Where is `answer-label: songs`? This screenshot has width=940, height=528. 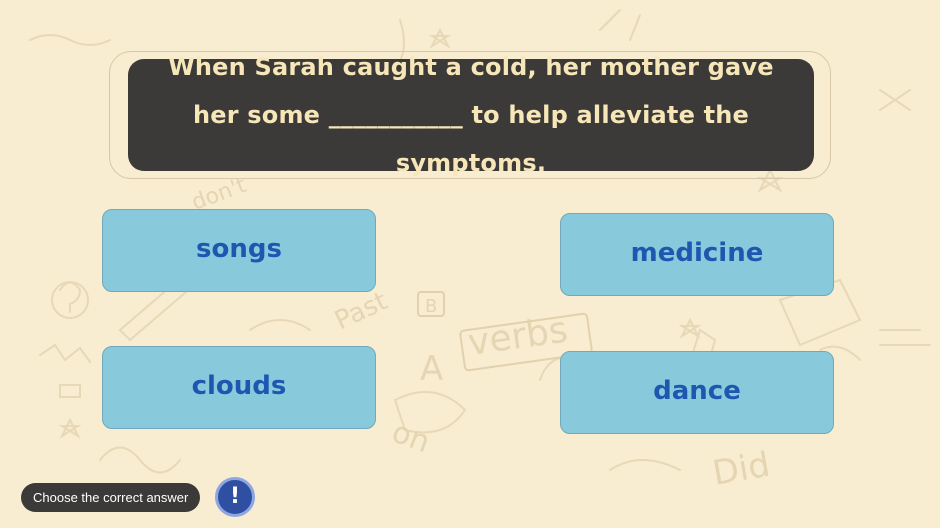 answer-label: songs is located at coordinates (239, 248).